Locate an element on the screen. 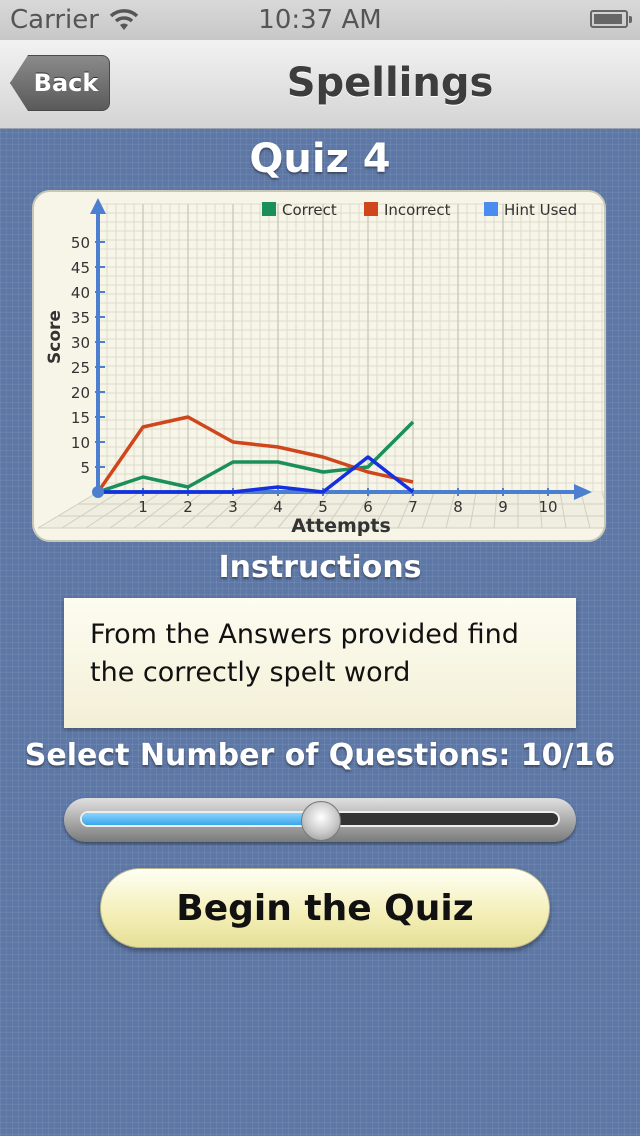 The height and width of the screenshot is (1136, 640). y-tick-label: 40 is located at coordinates (80, 293).